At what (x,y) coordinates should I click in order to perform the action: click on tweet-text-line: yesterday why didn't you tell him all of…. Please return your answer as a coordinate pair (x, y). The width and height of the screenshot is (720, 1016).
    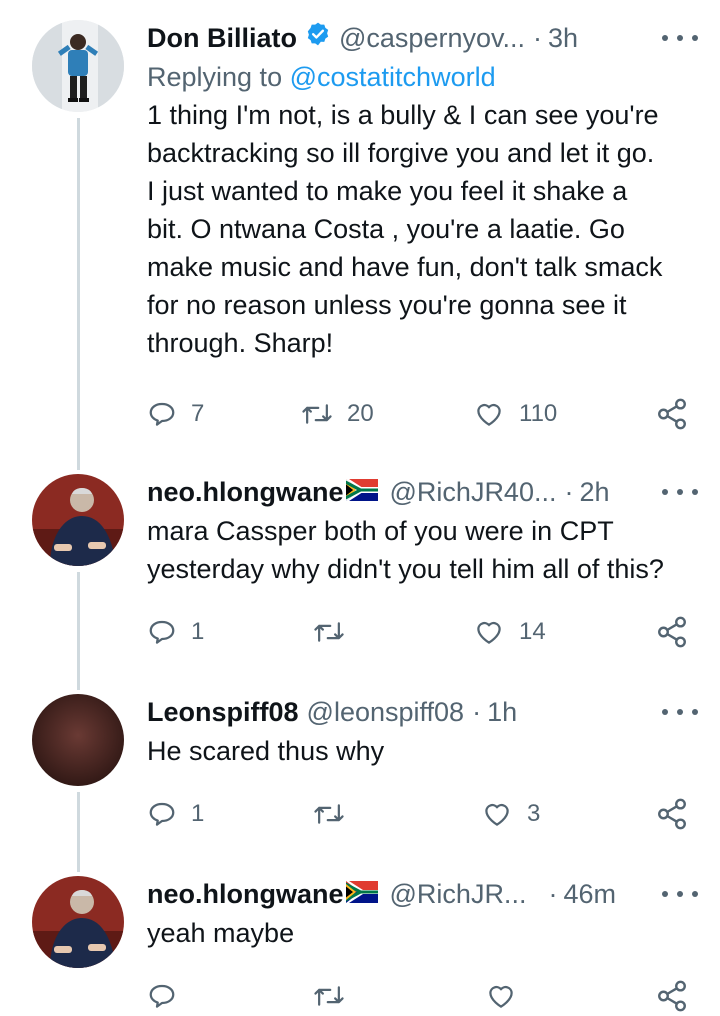
    Looking at the image, I should click on (405, 569).